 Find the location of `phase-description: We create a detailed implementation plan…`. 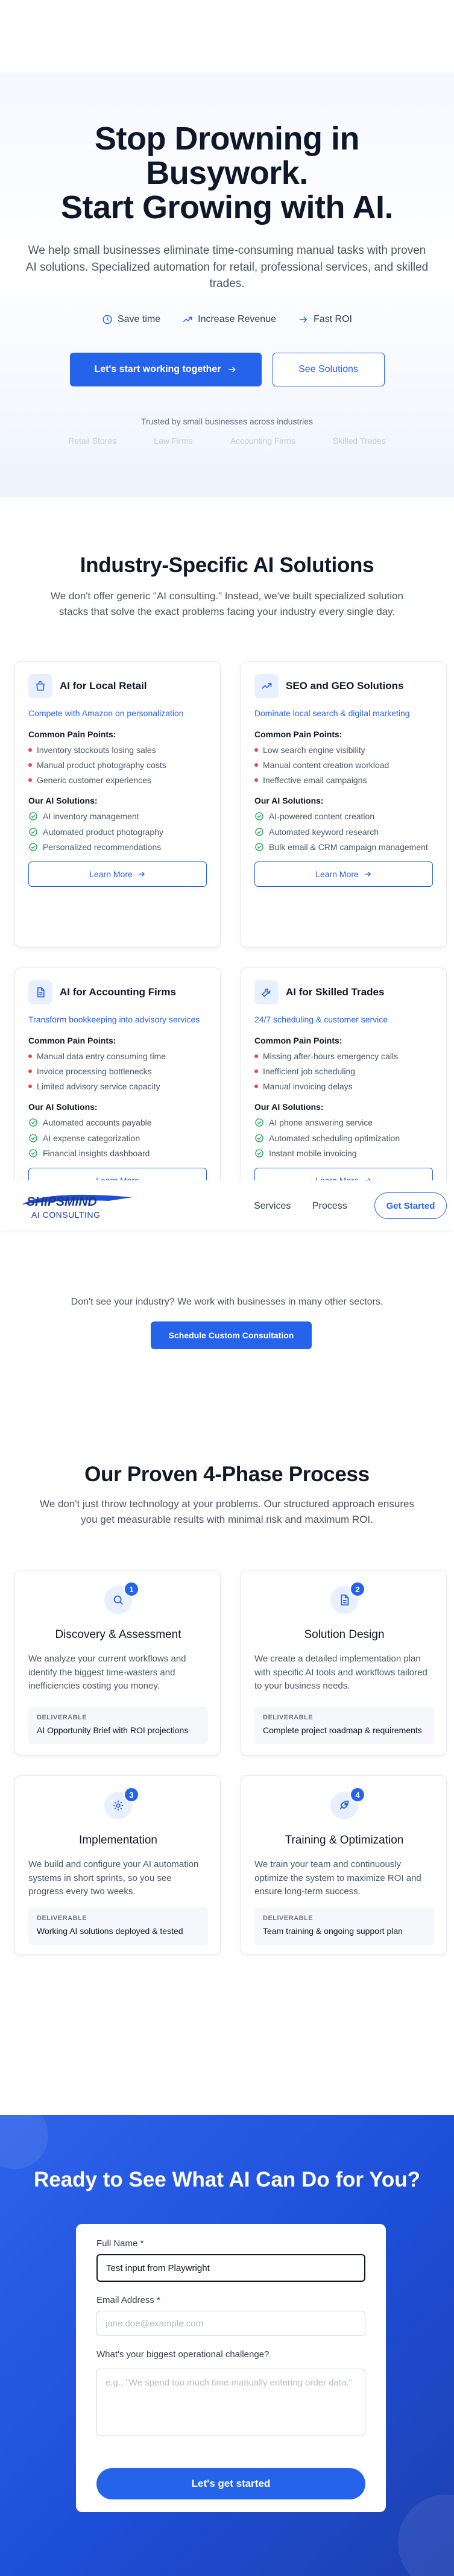

phase-description: We create a detailed implementation plan… is located at coordinates (340, 1672).